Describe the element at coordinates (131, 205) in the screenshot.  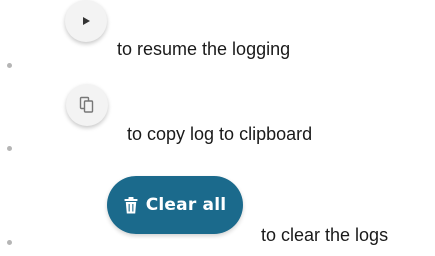
I see `trash-icon` at that location.